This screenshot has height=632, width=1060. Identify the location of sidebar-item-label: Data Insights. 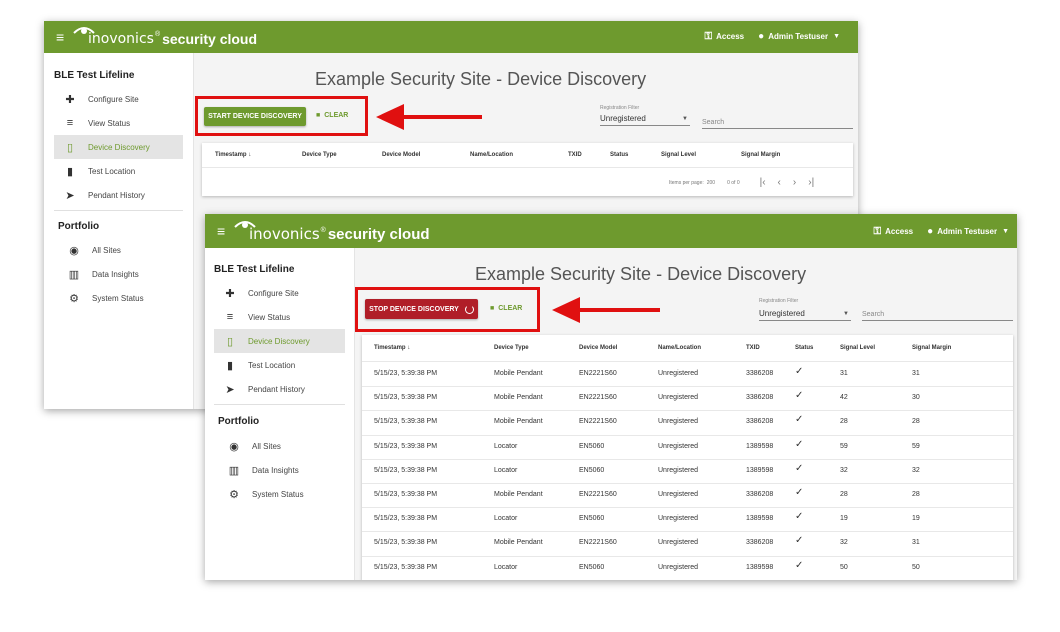
(115, 274).